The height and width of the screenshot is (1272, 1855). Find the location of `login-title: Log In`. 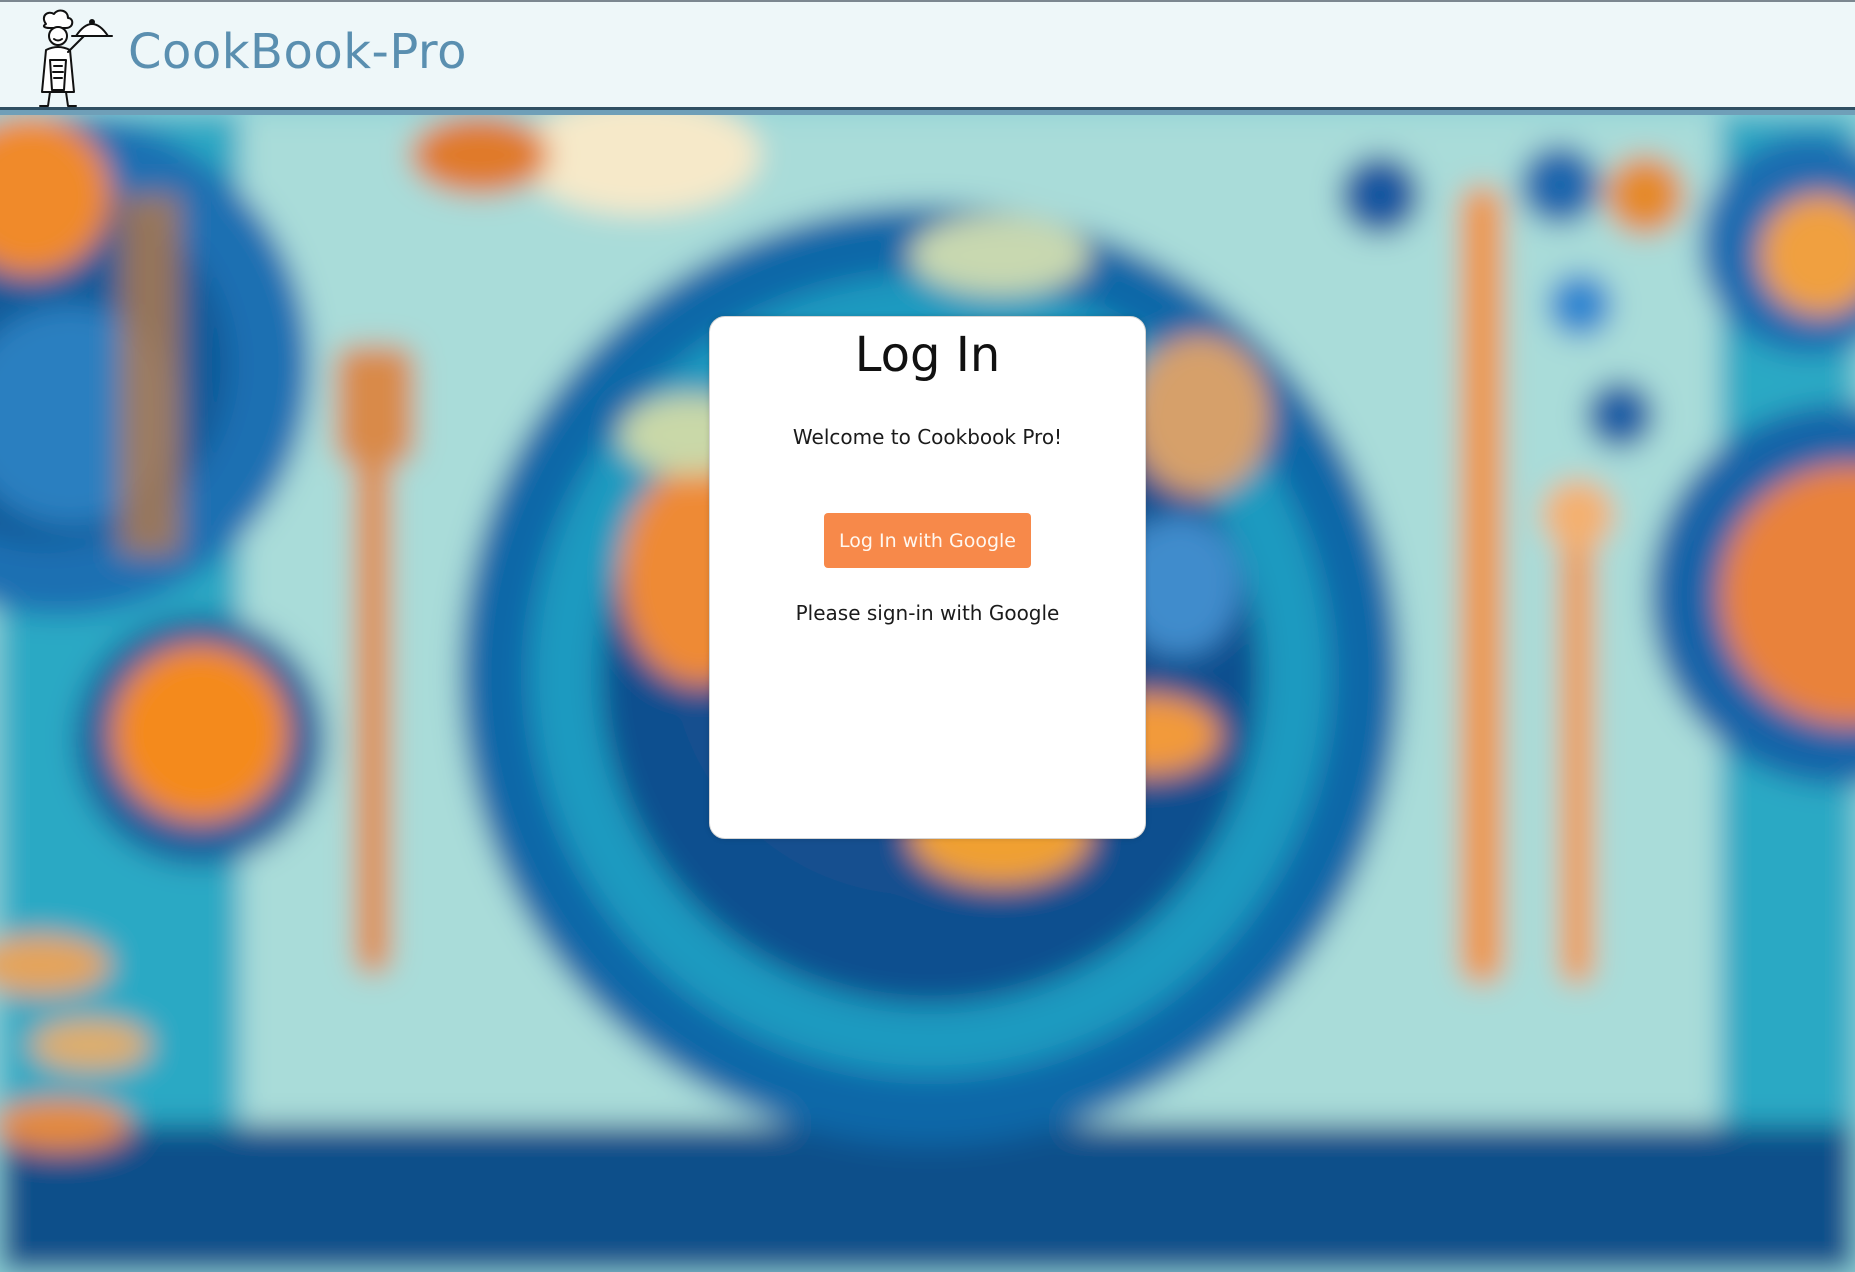

login-title: Log In is located at coordinates (927, 355).